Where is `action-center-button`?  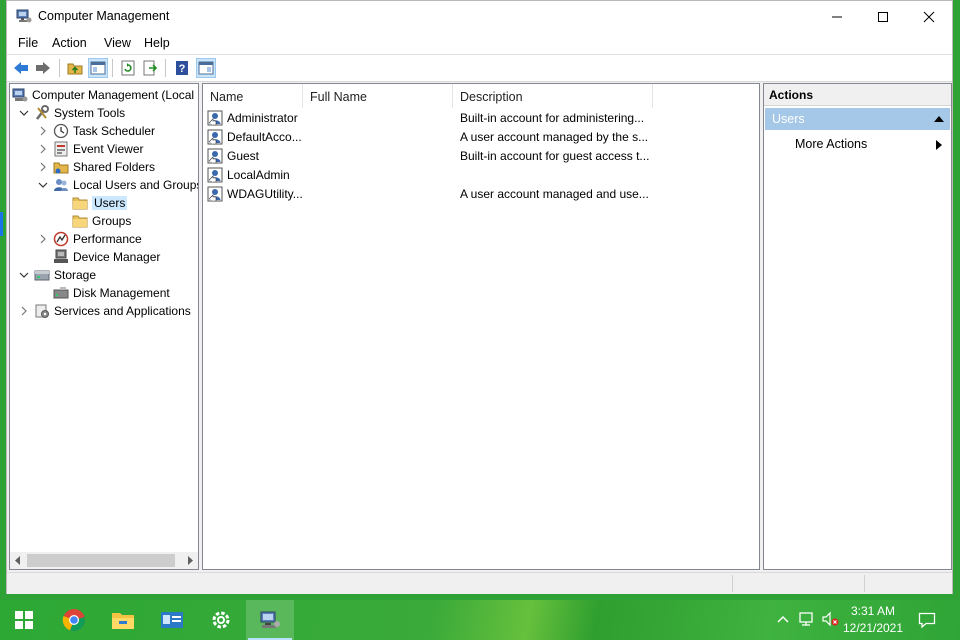 action-center-button is located at coordinates (927, 620).